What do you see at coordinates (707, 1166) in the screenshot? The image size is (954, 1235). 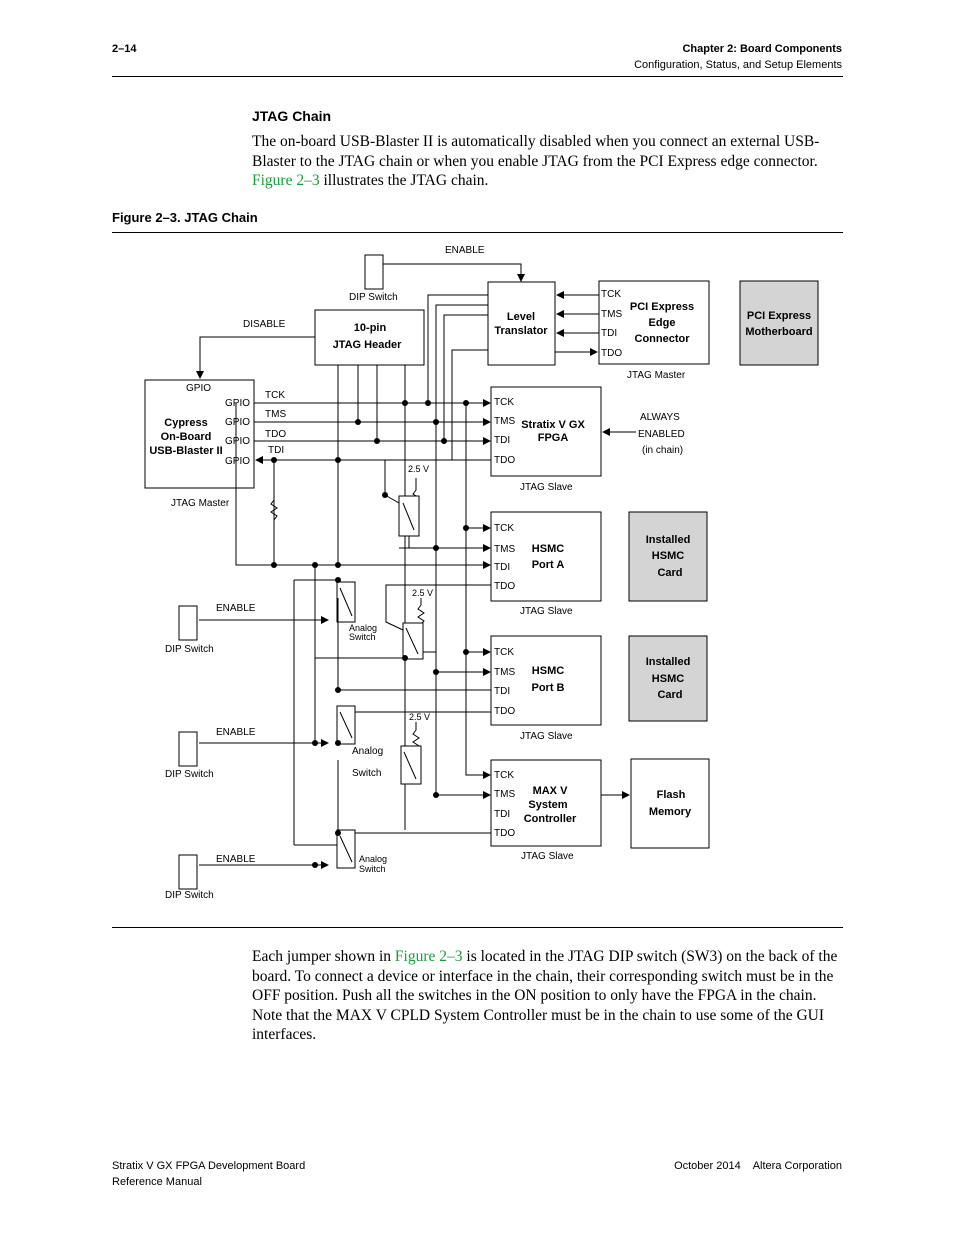 I see `footer-date: October 2014` at bounding box center [707, 1166].